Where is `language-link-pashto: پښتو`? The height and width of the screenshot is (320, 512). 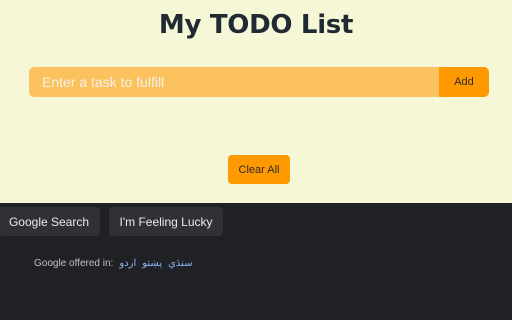
language-link-pashto: پښتو is located at coordinates (152, 263).